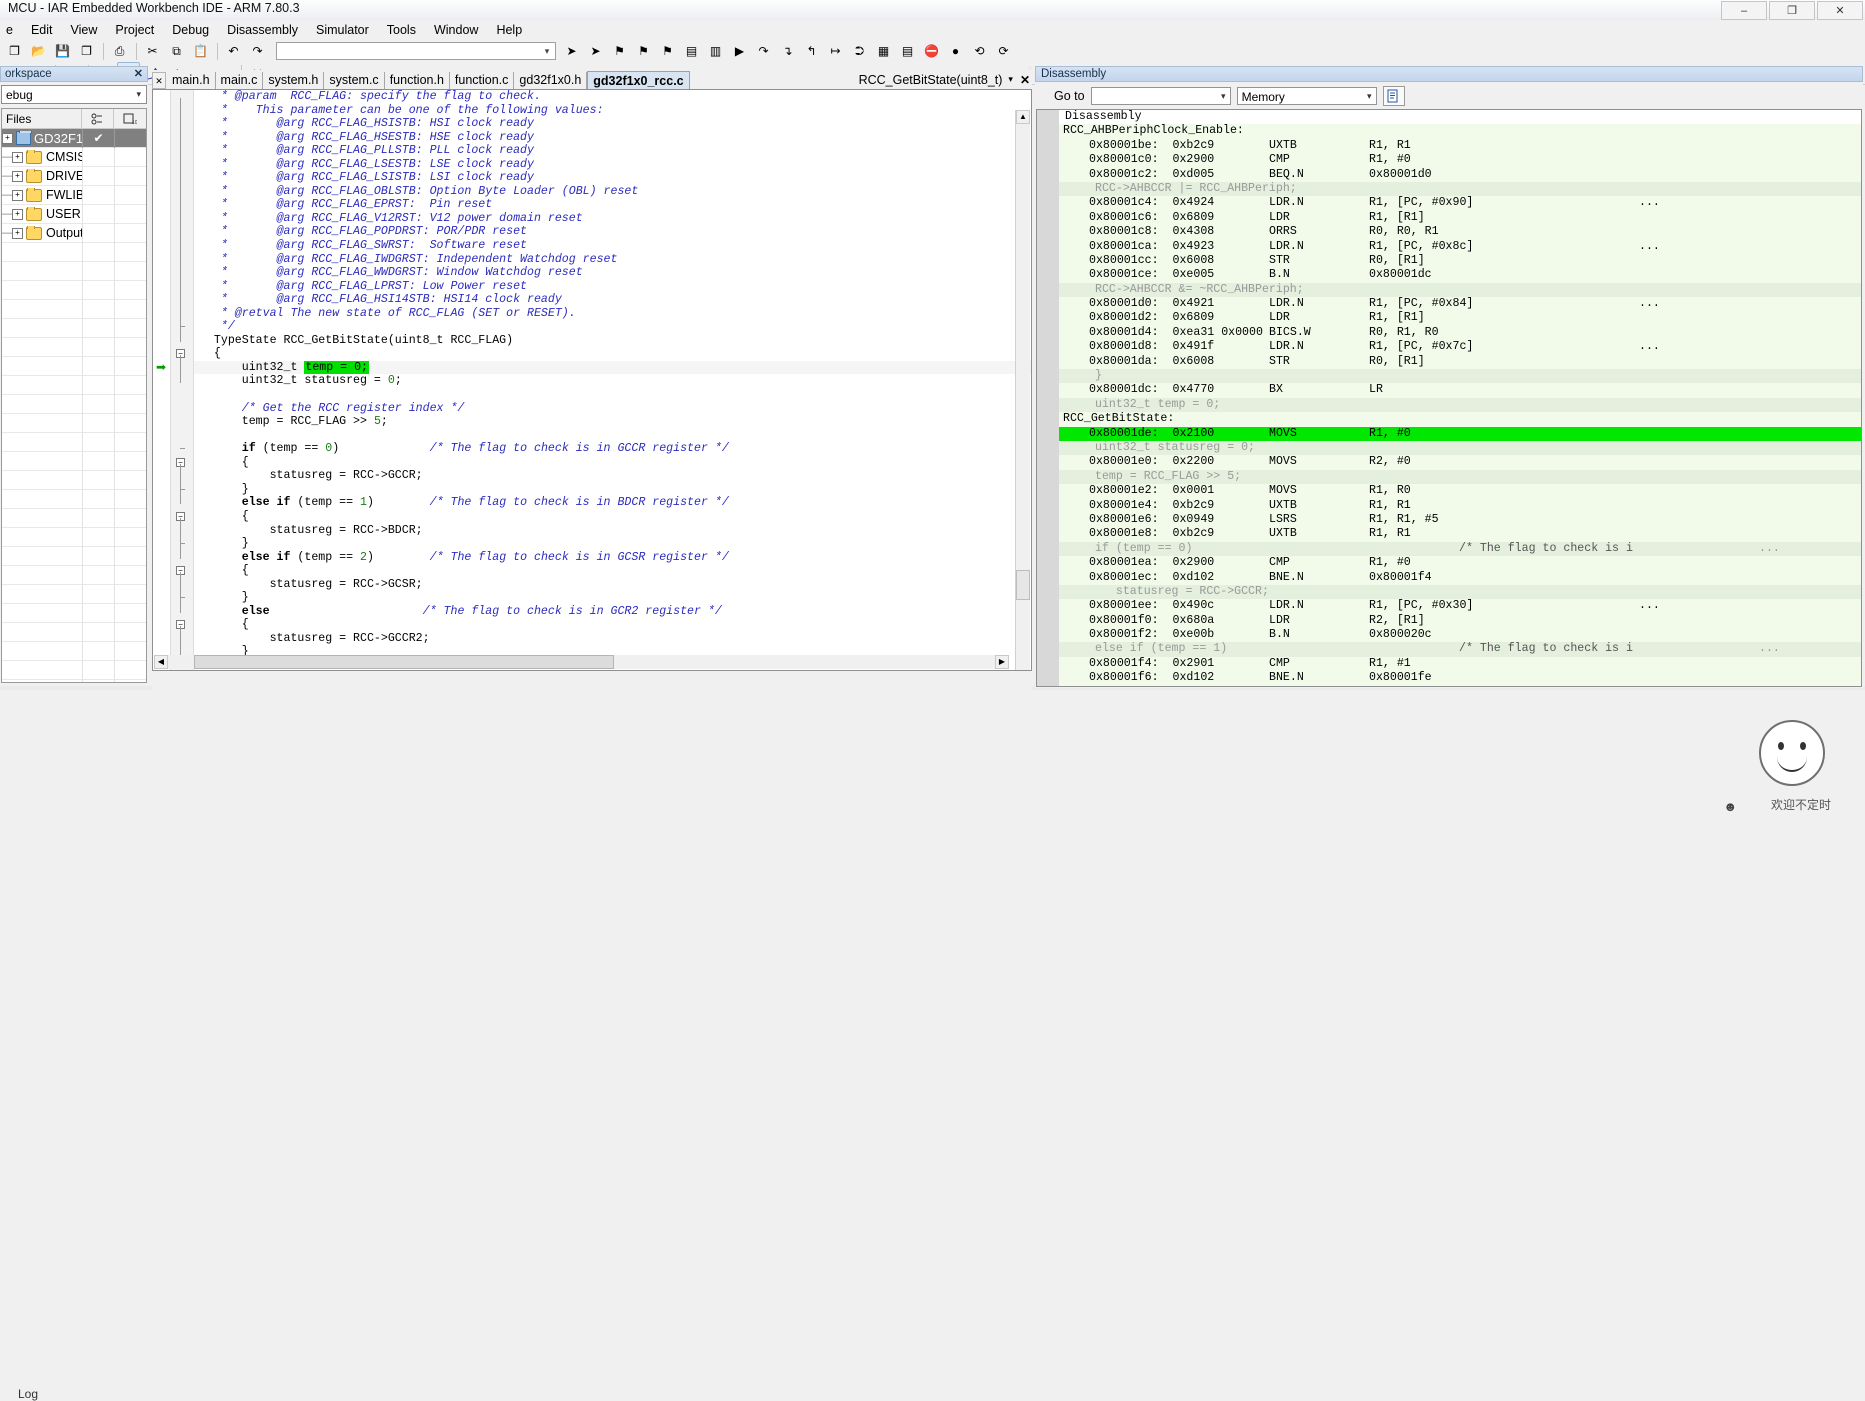 This screenshot has width=1865, height=1401. I want to click on editor-tab-function-c: function.c, so click(482, 80).